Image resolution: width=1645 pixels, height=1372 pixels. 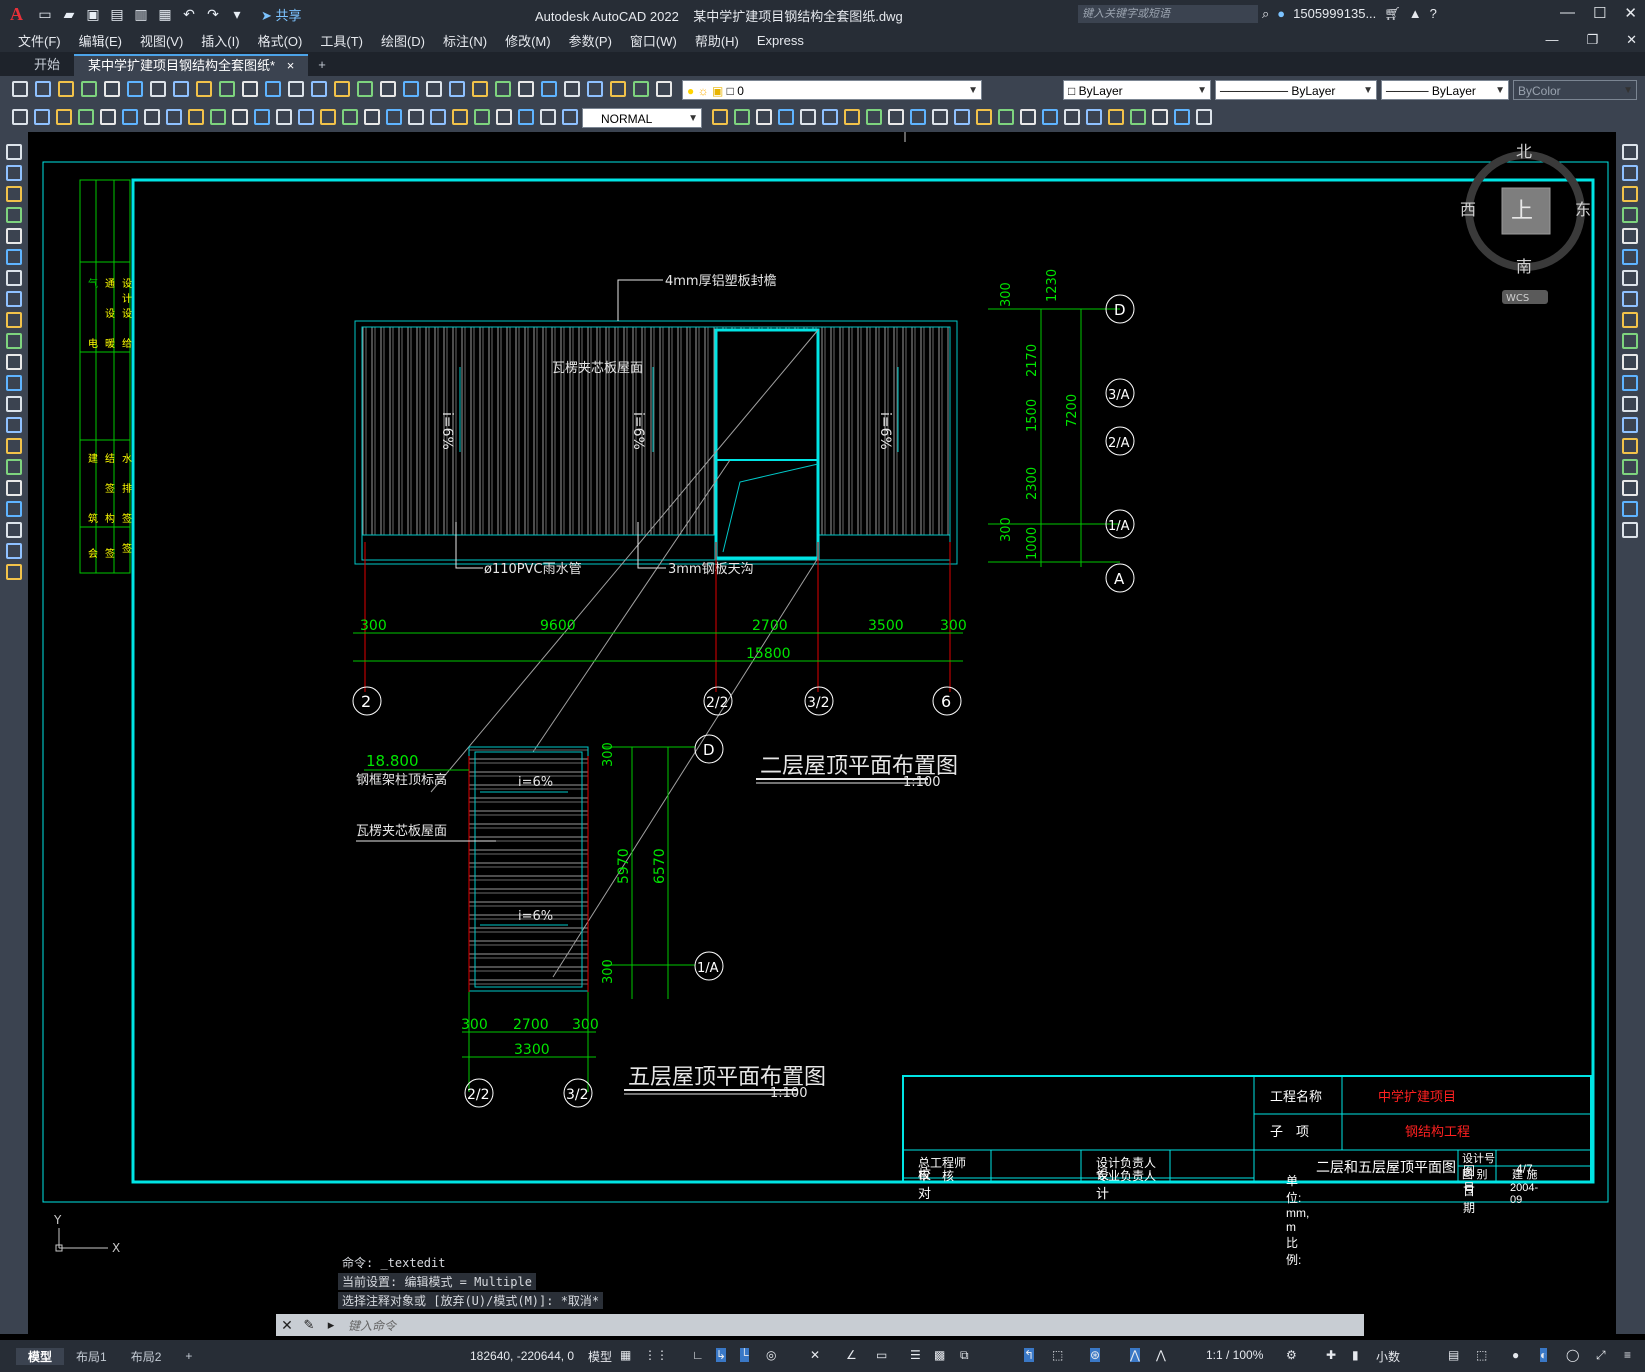 What do you see at coordinates (1517, 298) in the screenshot?
I see `wcs-label: WCS` at bounding box center [1517, 298].